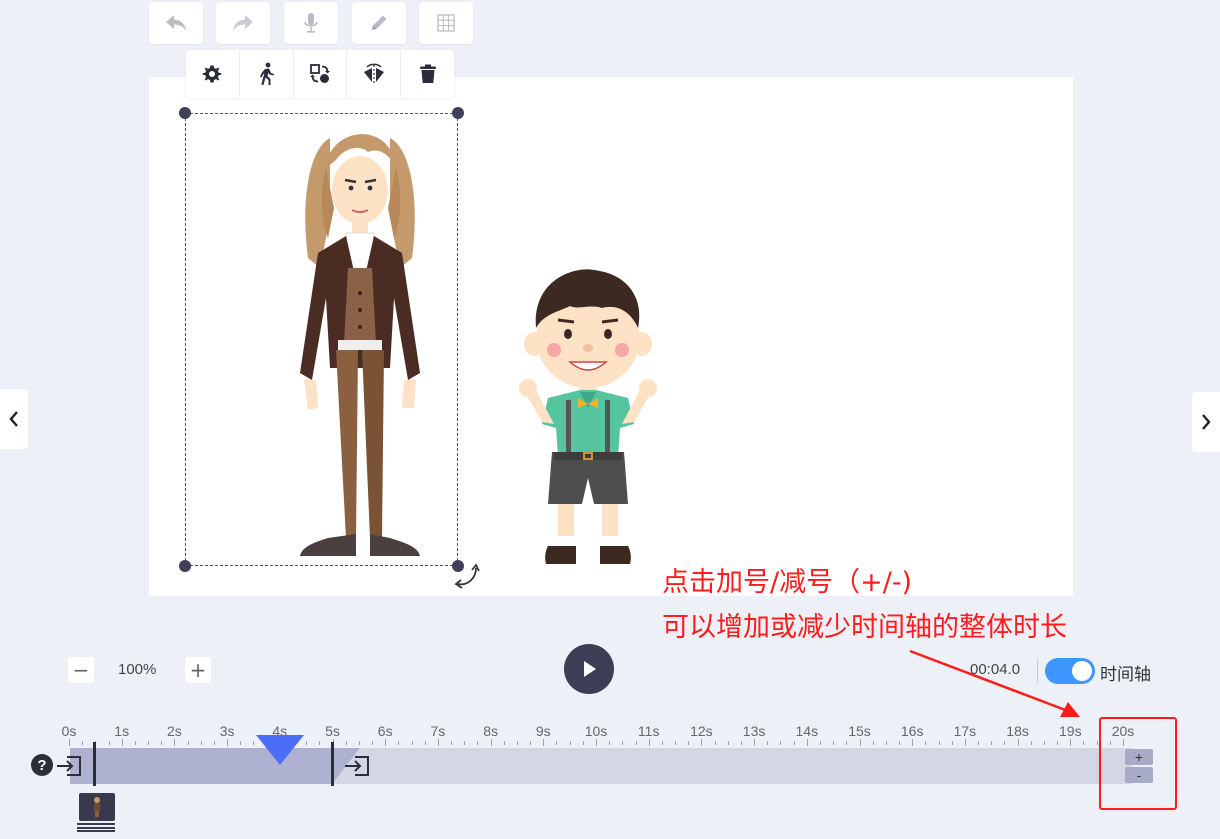 The image size is (1220, 839). Describe the element at coordinates (995, 669) in the screenshot. I see `current-time: 00:04.0` at that location.